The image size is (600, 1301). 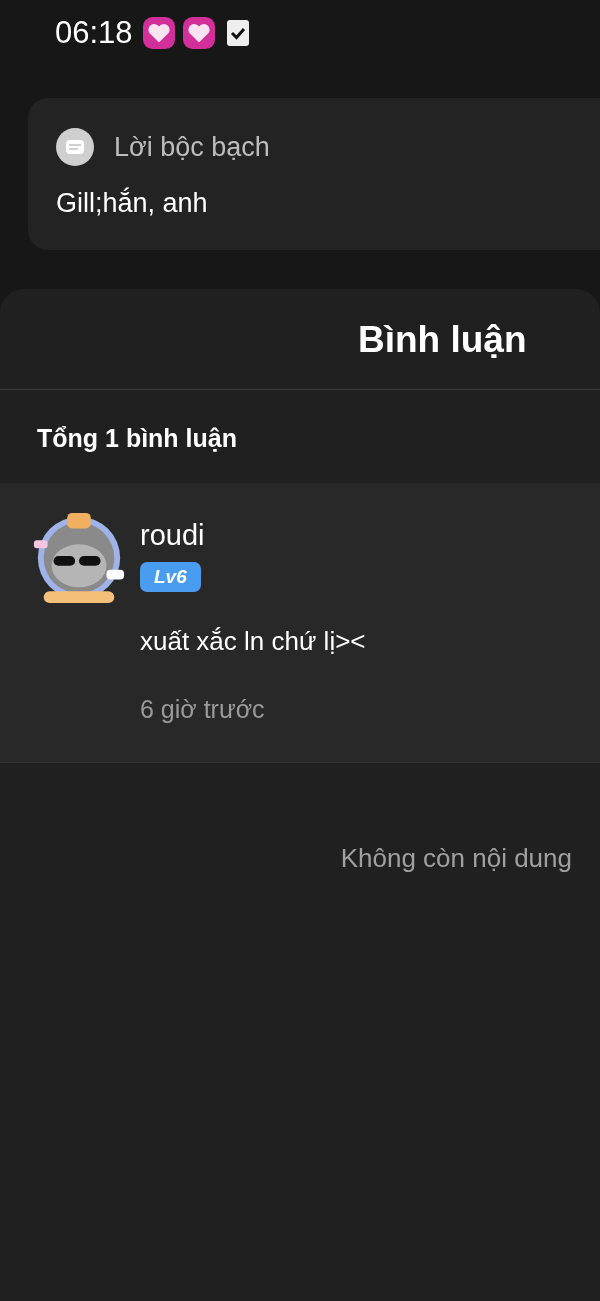 What do you see at coordinates (170, 577) in the screenshot?
I see `level-badge: Lv6` at bounding box center [170, 577].